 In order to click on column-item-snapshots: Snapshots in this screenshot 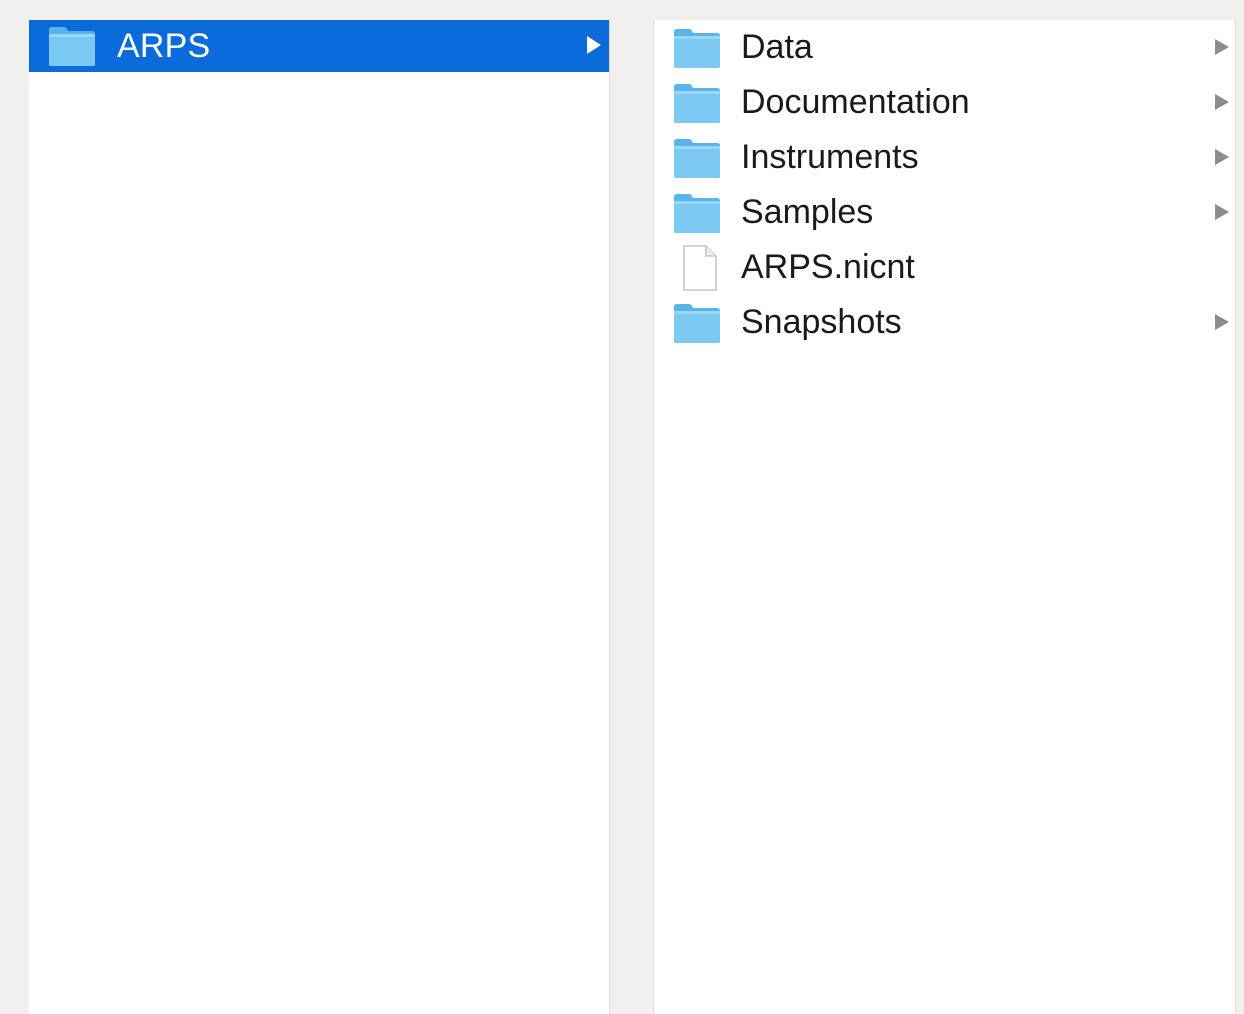, I will do `click(944, 322)`.